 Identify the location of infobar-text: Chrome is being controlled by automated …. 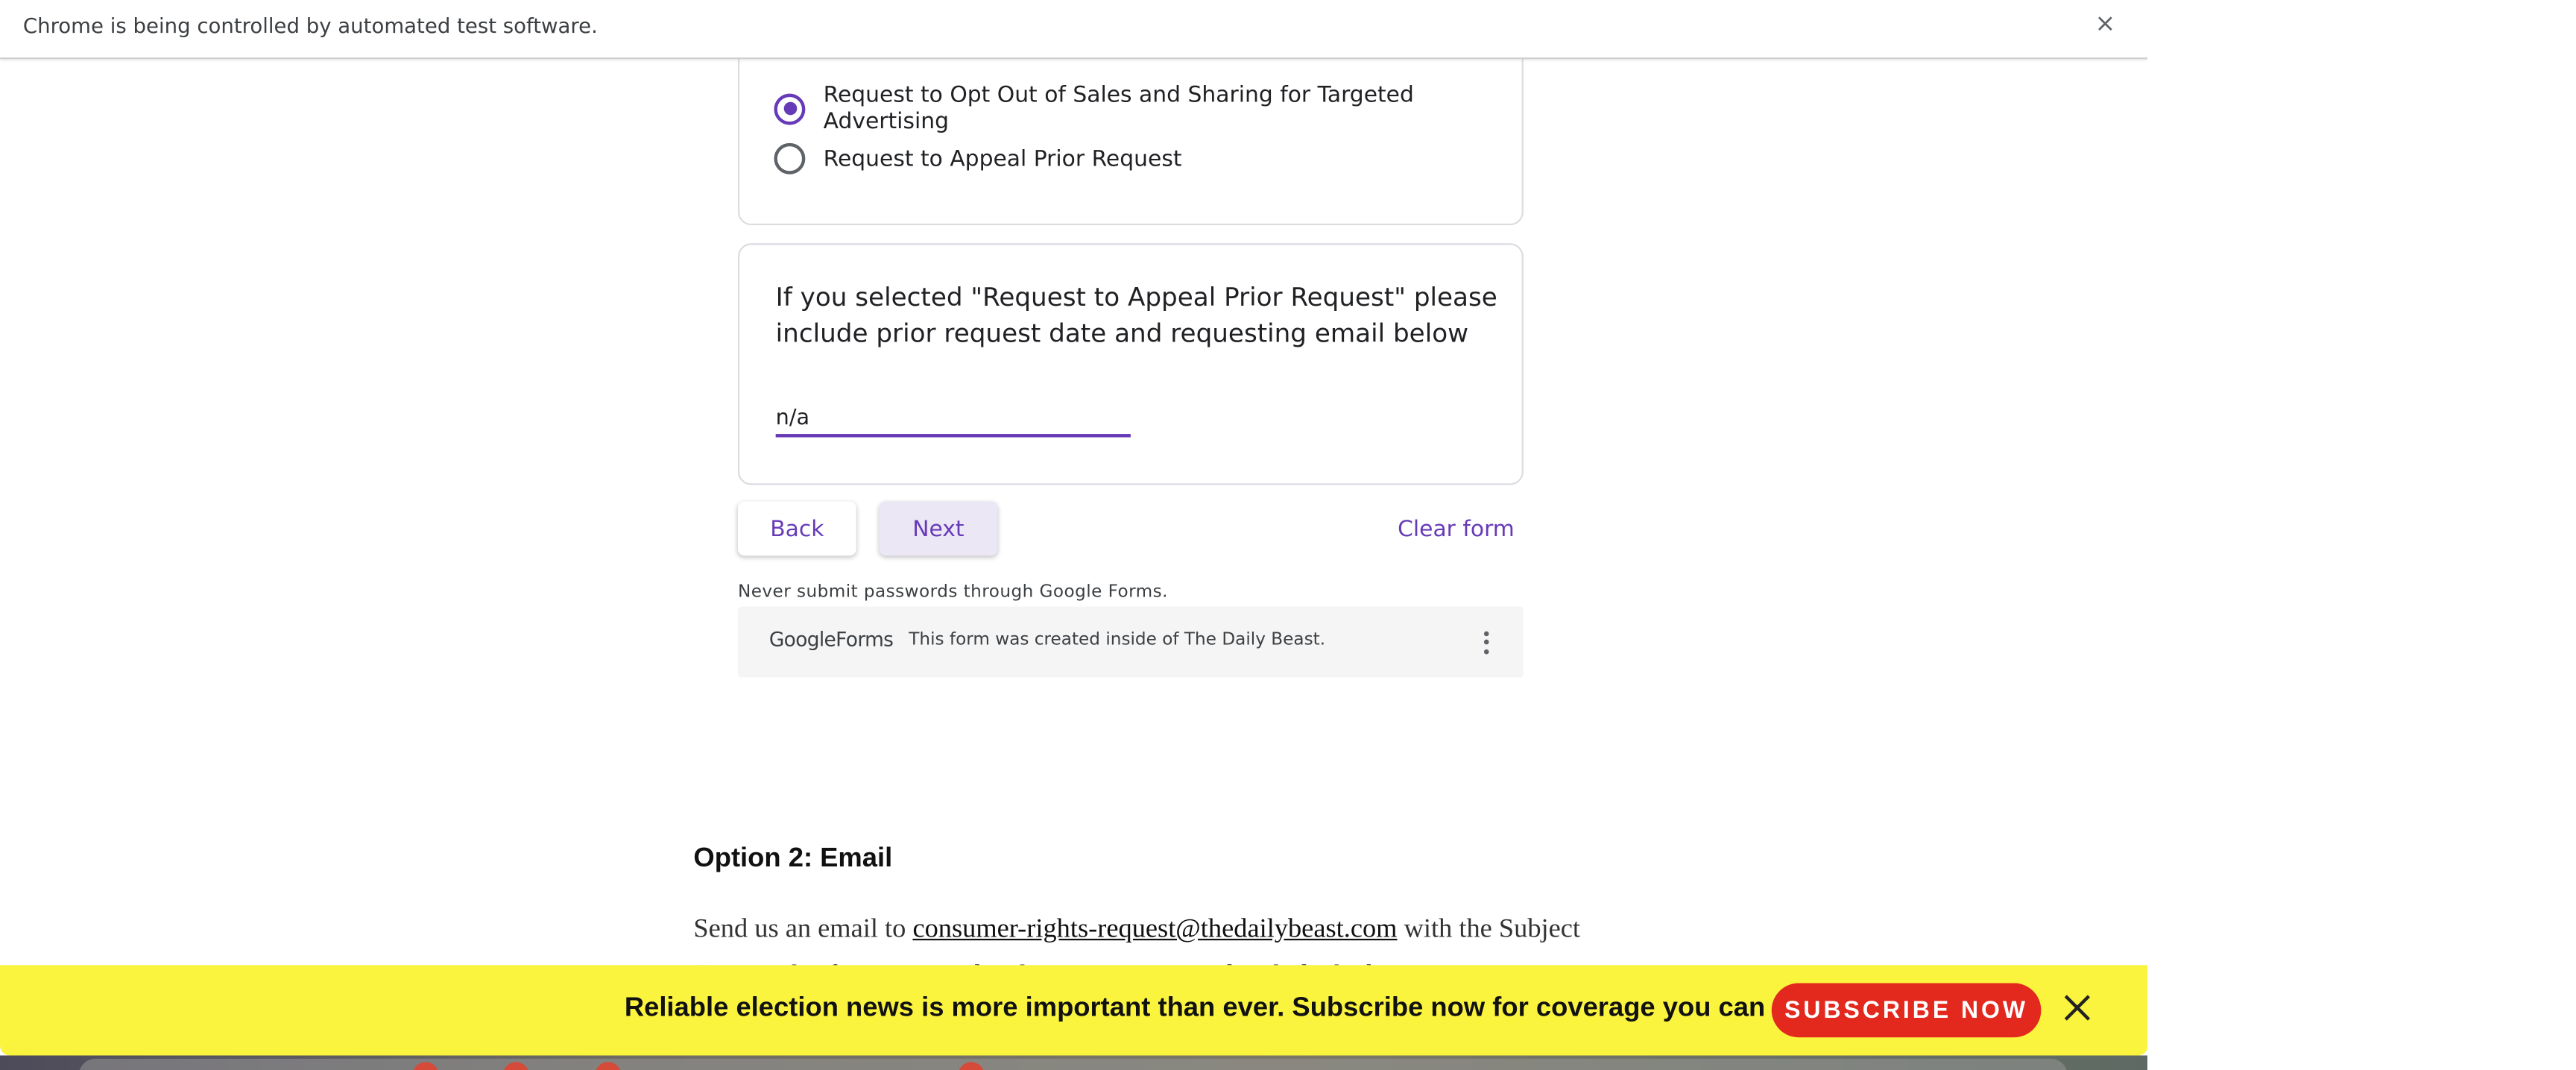
(310, 26).